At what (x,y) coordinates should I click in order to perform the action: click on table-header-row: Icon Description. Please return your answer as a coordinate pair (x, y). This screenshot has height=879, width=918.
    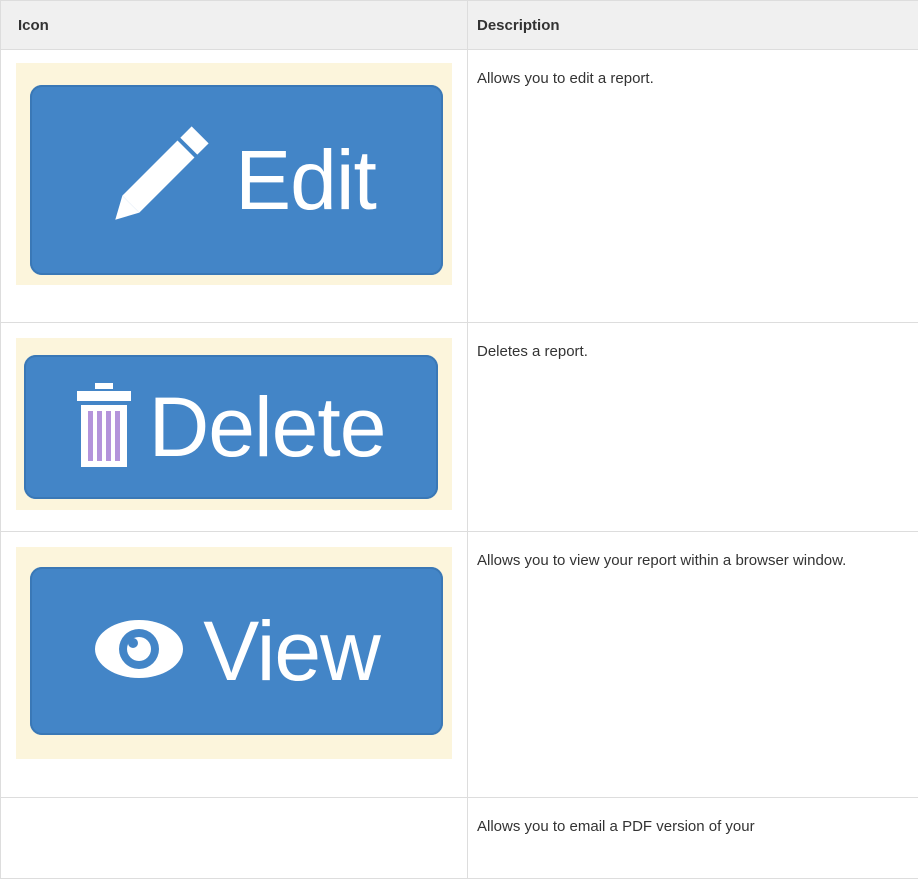
    Looking at the image, I should click on (459, 25).